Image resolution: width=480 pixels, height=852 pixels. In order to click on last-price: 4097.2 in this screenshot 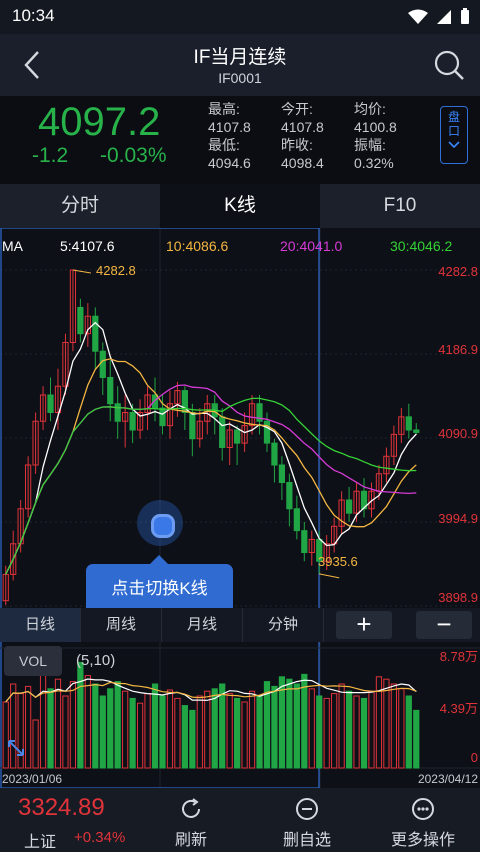, I will do `click(99, 122)`.